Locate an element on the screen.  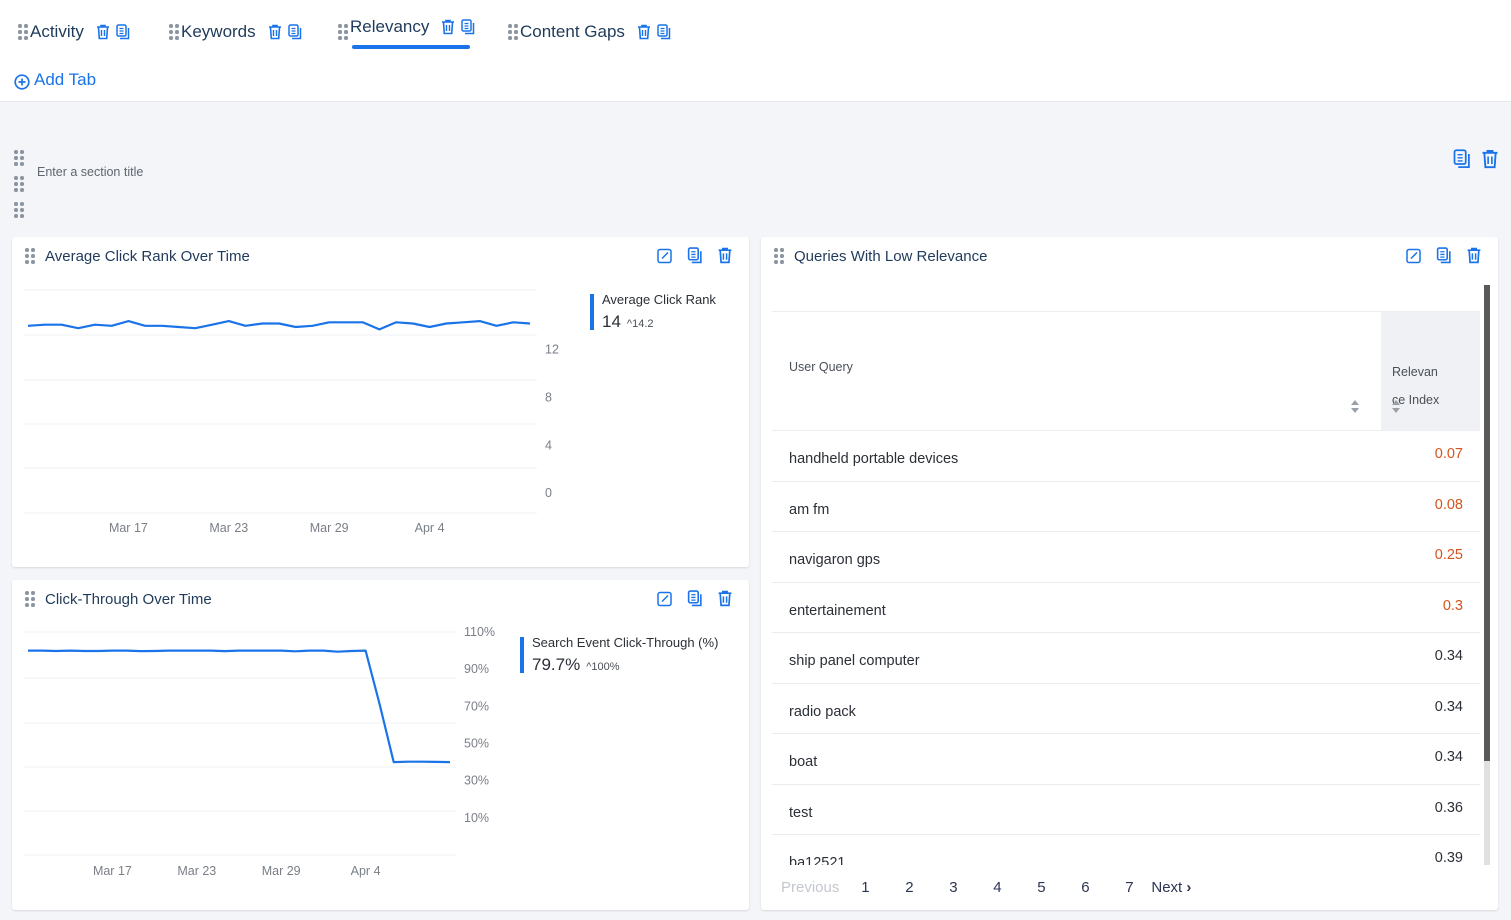
table-row: entertainement 0.3 is located at coordinates (1126, 608).